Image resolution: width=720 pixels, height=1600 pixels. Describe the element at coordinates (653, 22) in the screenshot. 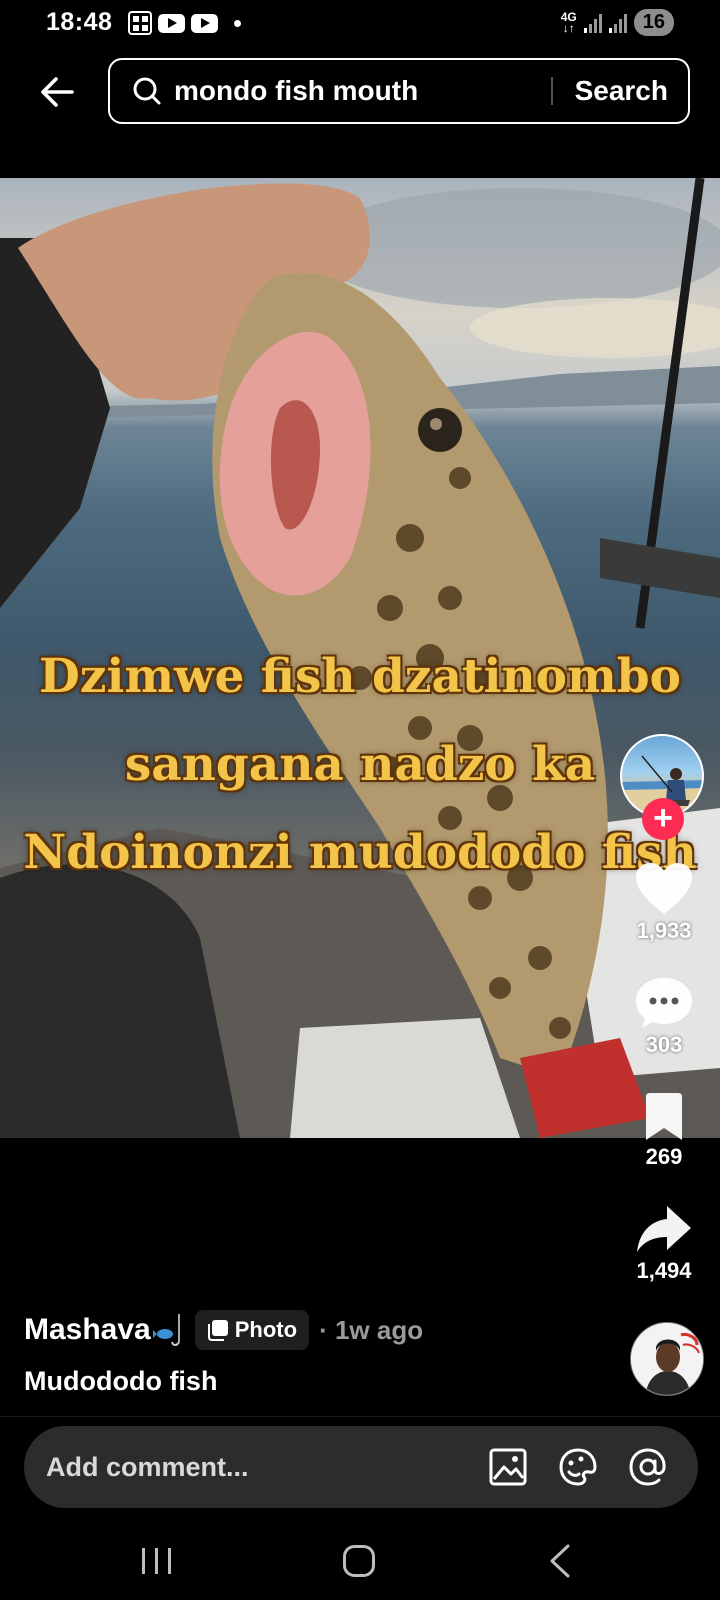

I see `battery-indicator: 16` at that location.